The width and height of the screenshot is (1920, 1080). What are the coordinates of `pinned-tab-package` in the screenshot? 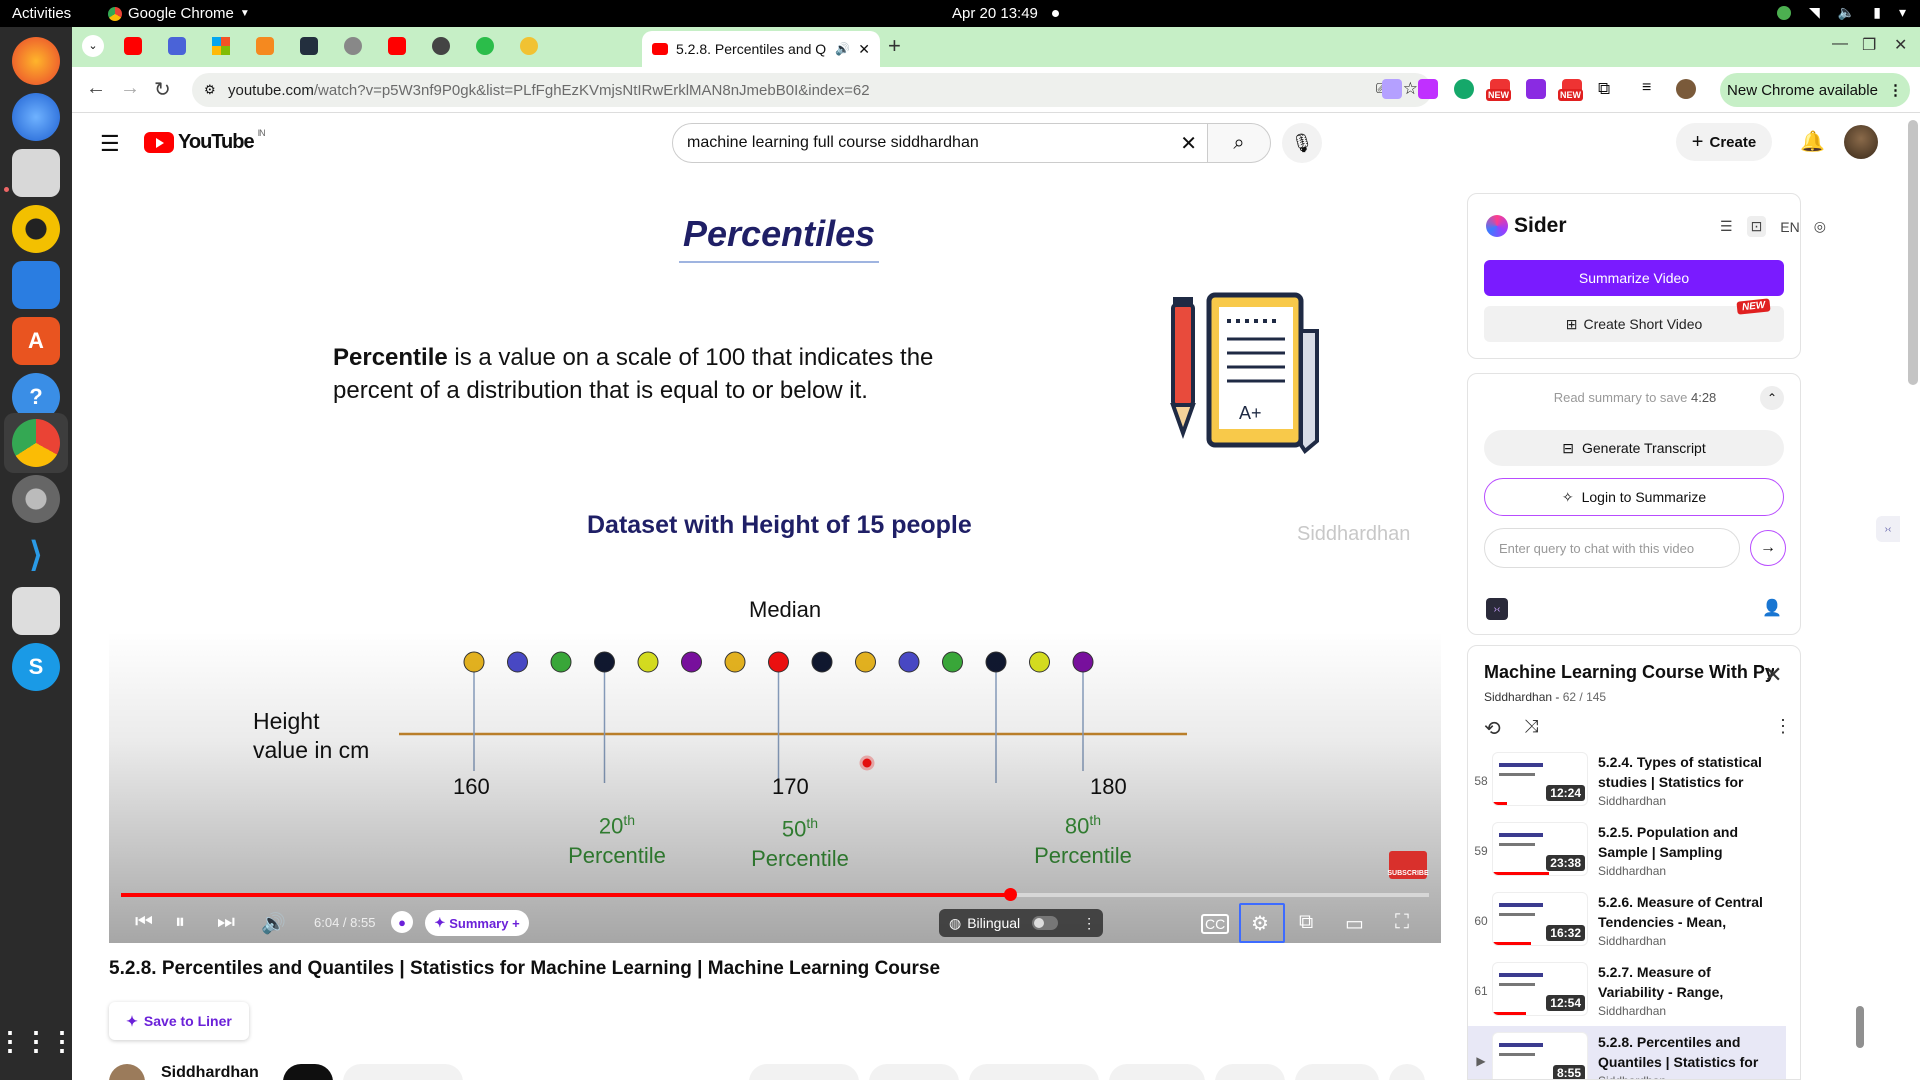 It's located at (265, 46).